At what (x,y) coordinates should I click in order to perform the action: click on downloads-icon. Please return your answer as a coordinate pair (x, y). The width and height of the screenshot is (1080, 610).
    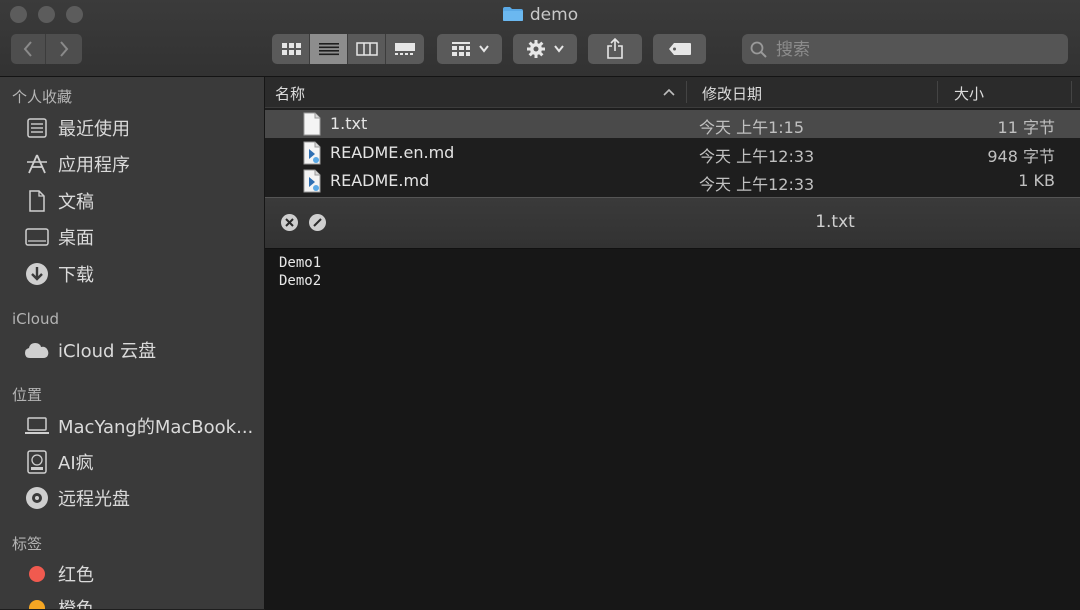
    Looking at the image, I should click on (37, 274).